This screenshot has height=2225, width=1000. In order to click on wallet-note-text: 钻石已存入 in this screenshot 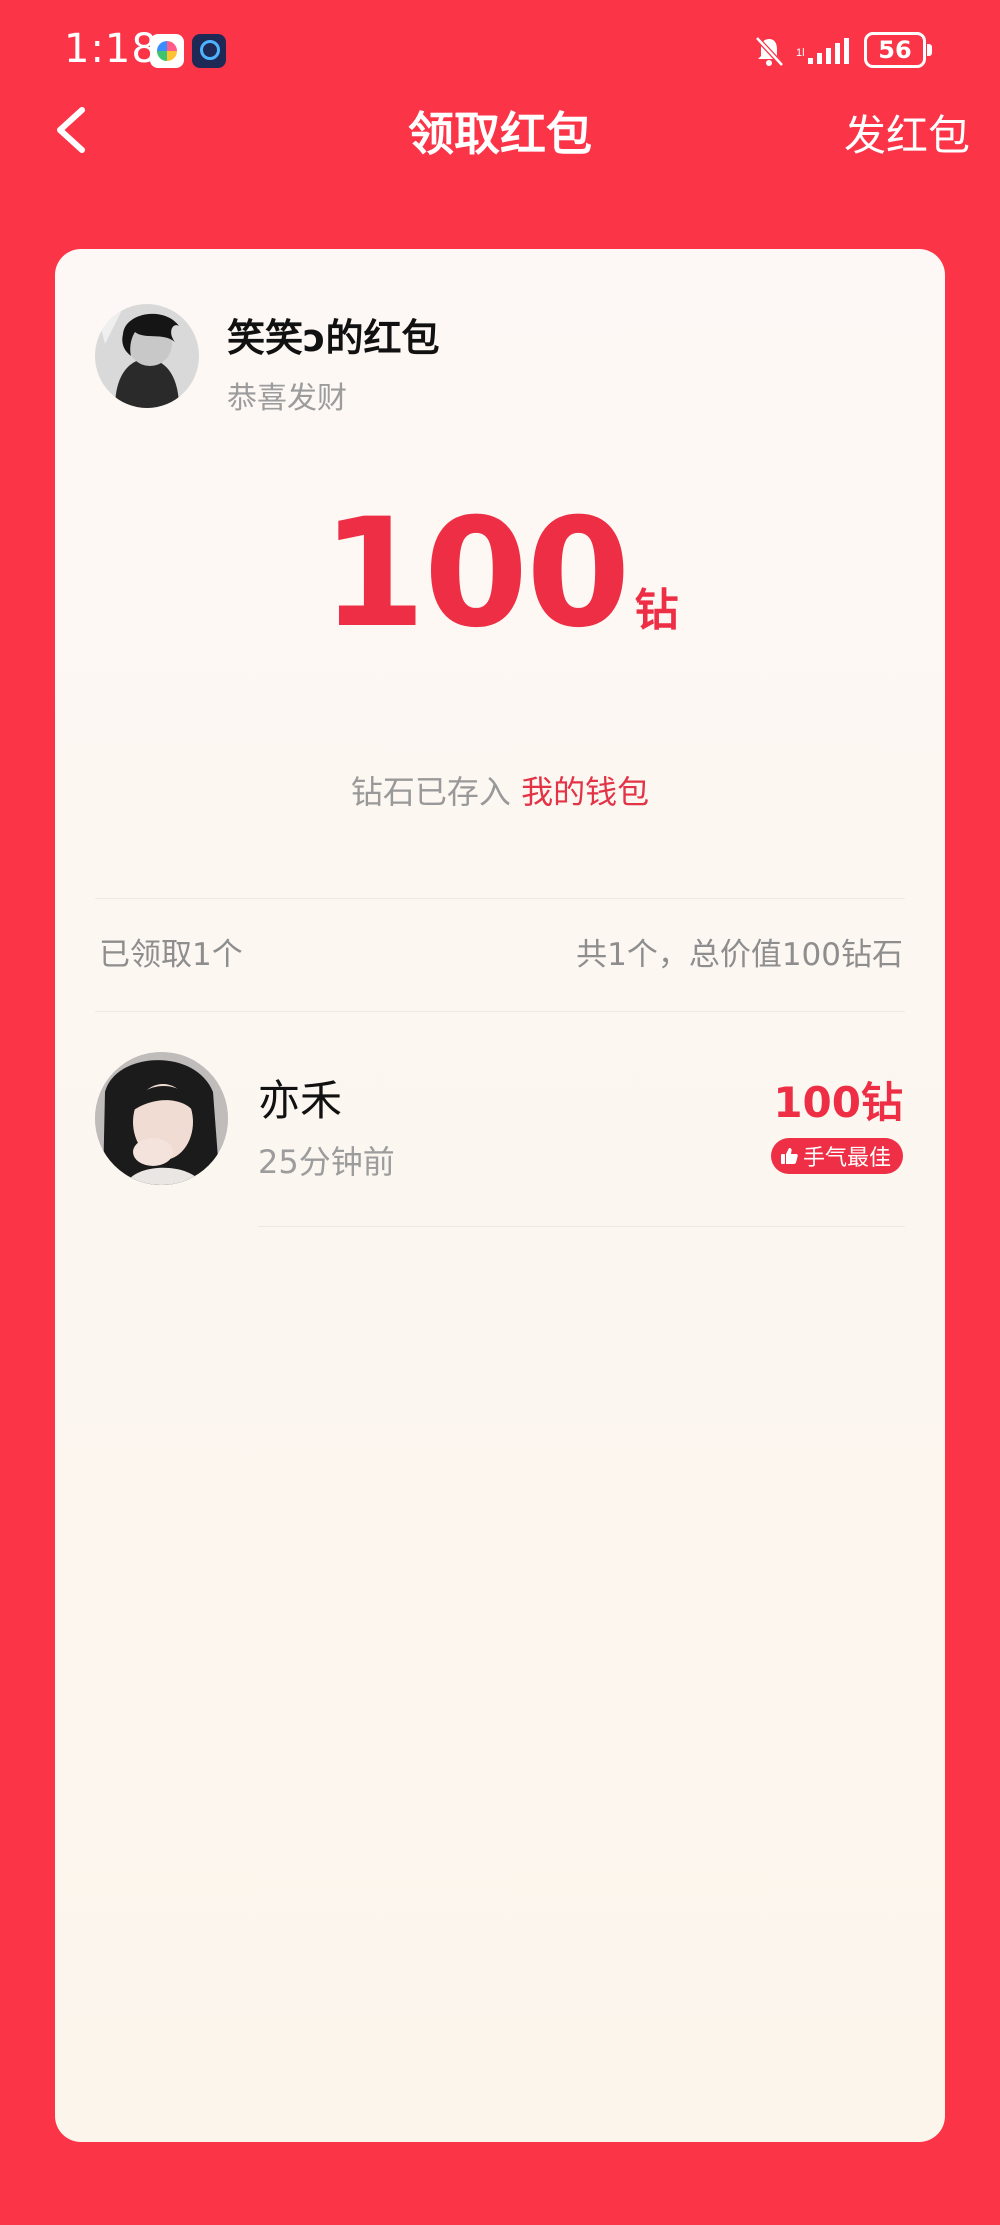, I will do `click(430, 792)`.